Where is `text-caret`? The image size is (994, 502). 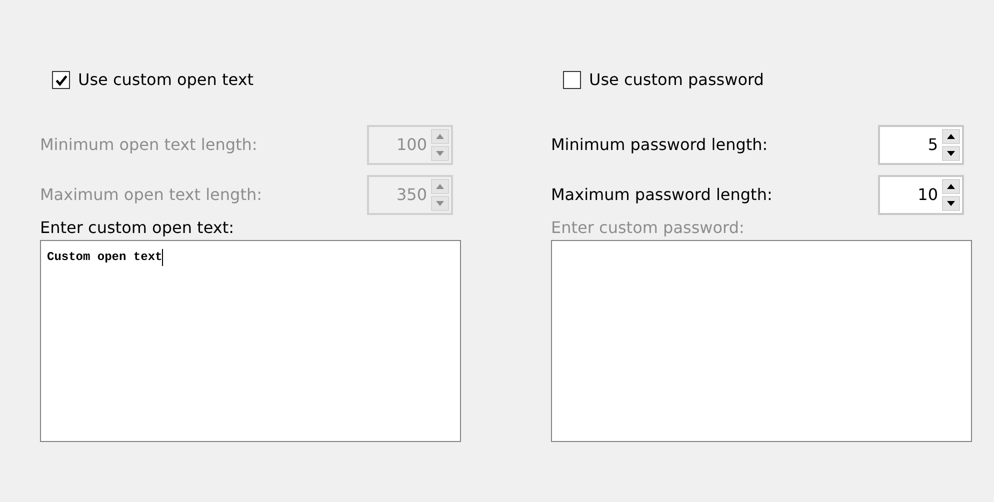
text-caret is located at coordinates (163, 257).